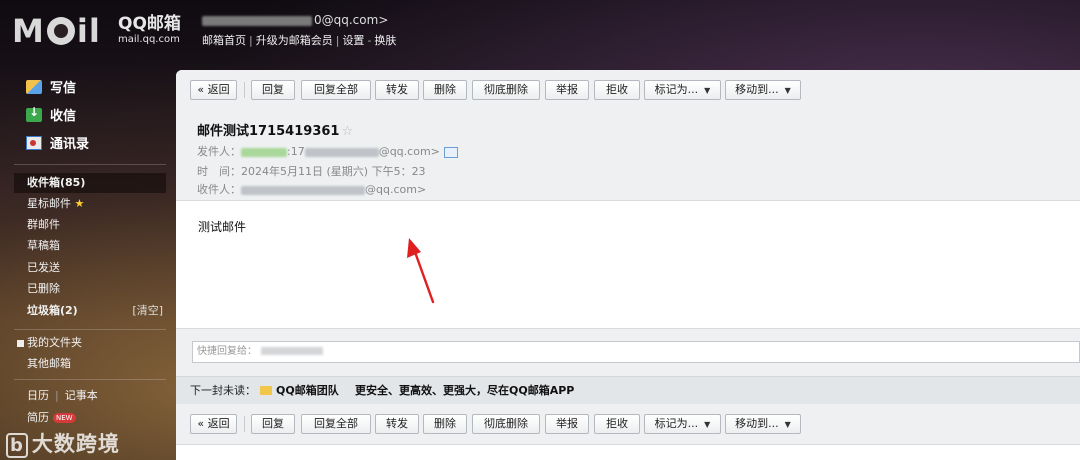 This screenshot has height=460, width=1080. I want to click on brand-name: QQ邮箱, so click(149, 24).